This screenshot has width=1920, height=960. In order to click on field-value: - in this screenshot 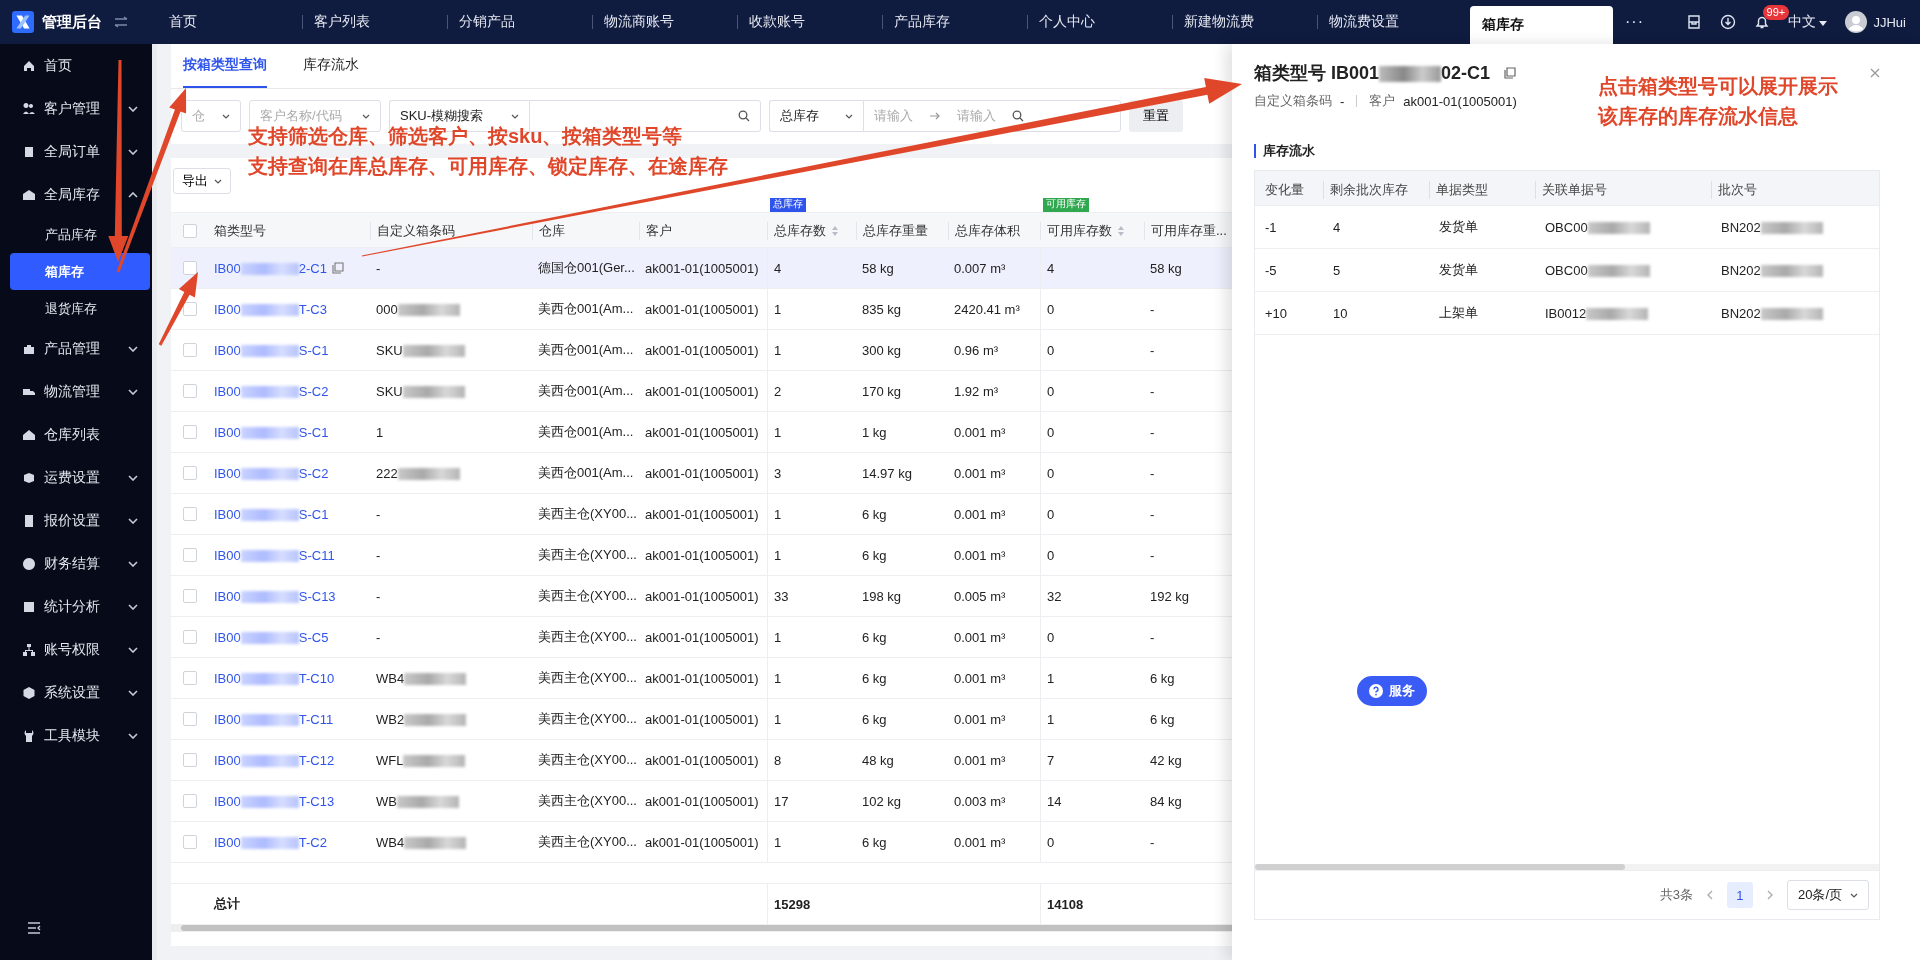, I will do `click(1342, 101)`.